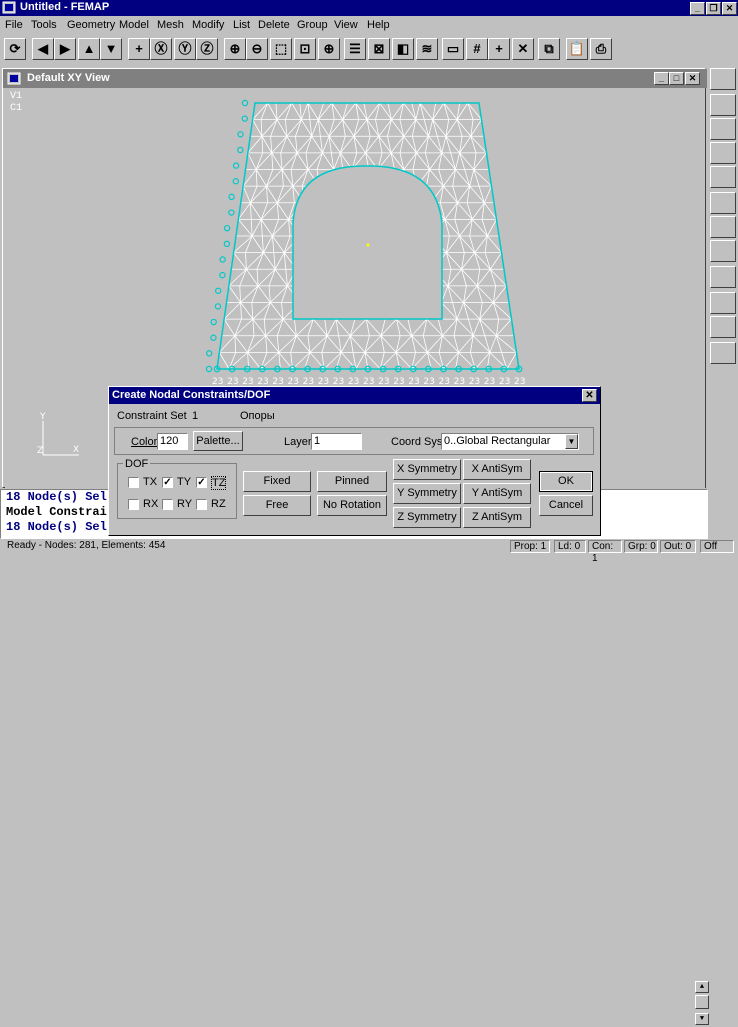 Image resolution: width=738 pixels, height=1027 pixels. What do you see at coordinates (676, 78) in the screenshot?
I see `view-restore-button: □` at bounding box center [676, 78].